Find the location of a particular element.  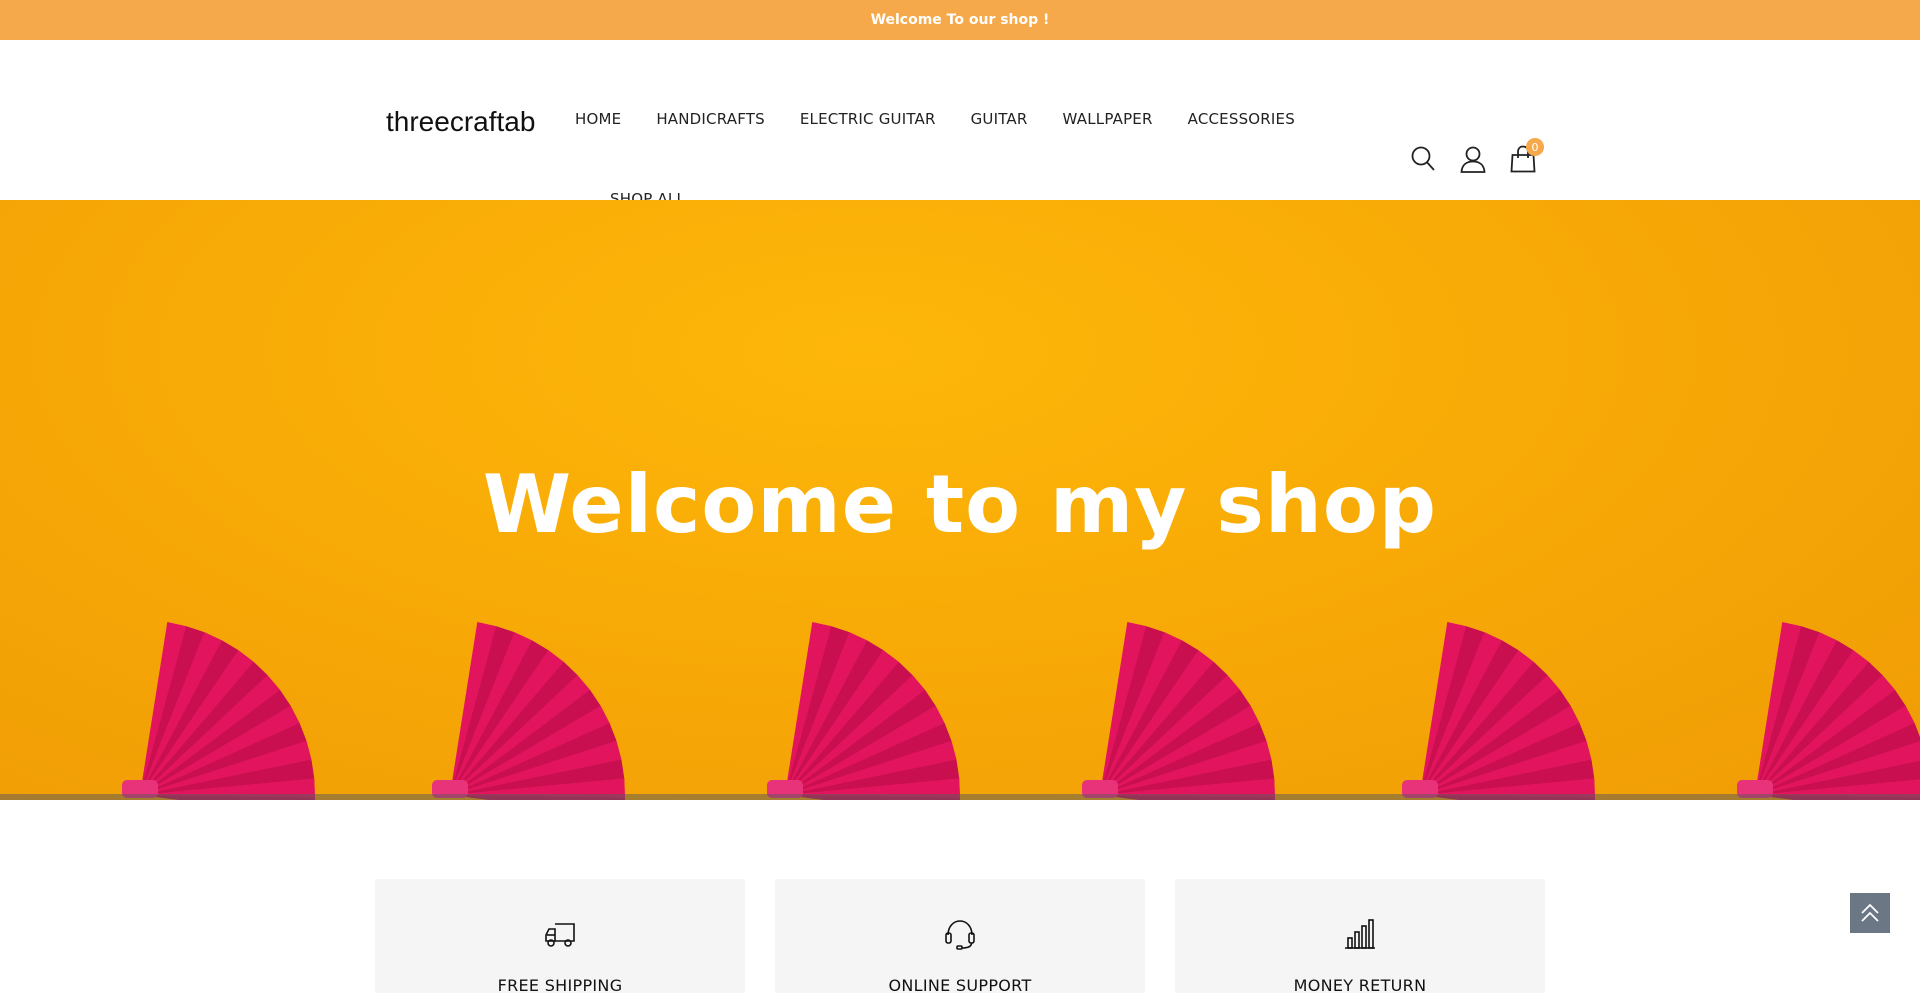

headset-icon is located at coordinates (960, 934).